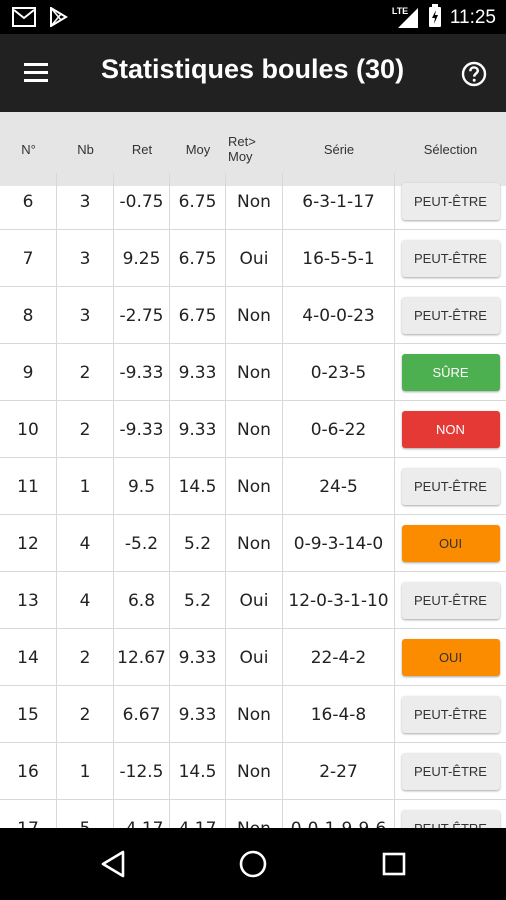  I want to click on cell-ret: 9.25, so click(142, 258).